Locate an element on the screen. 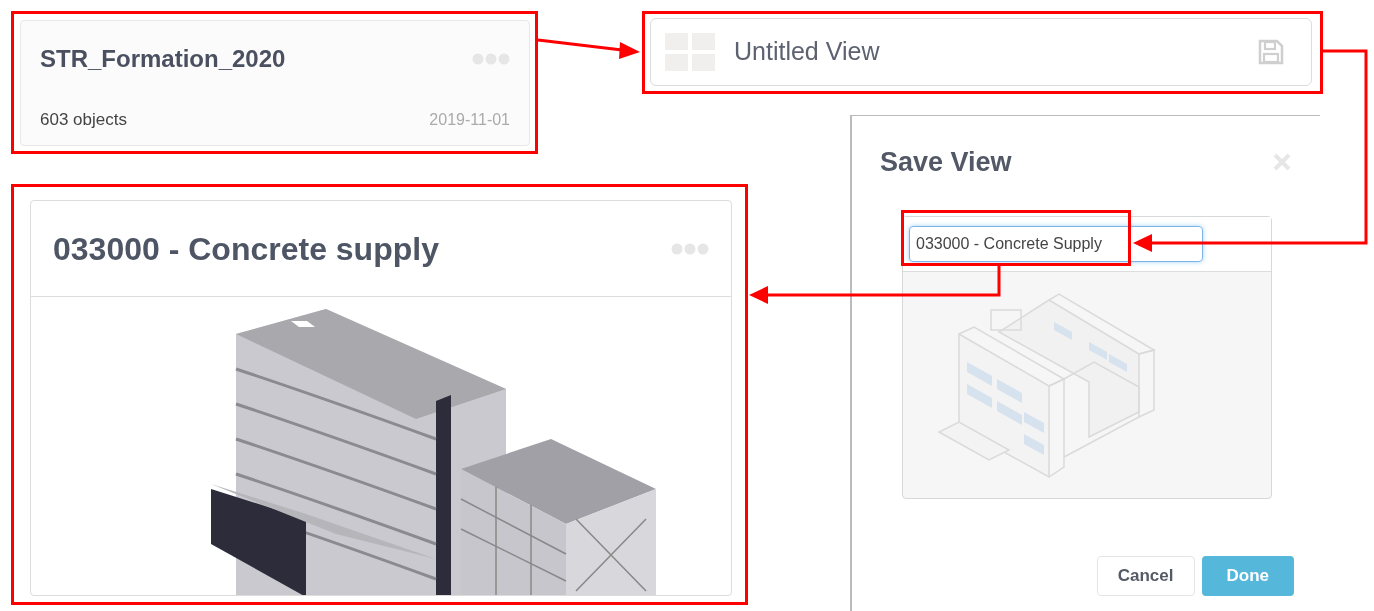  model-card: STR_Formation_2020 603 objects 2019-11-01 is located at coordinates (275, 83).